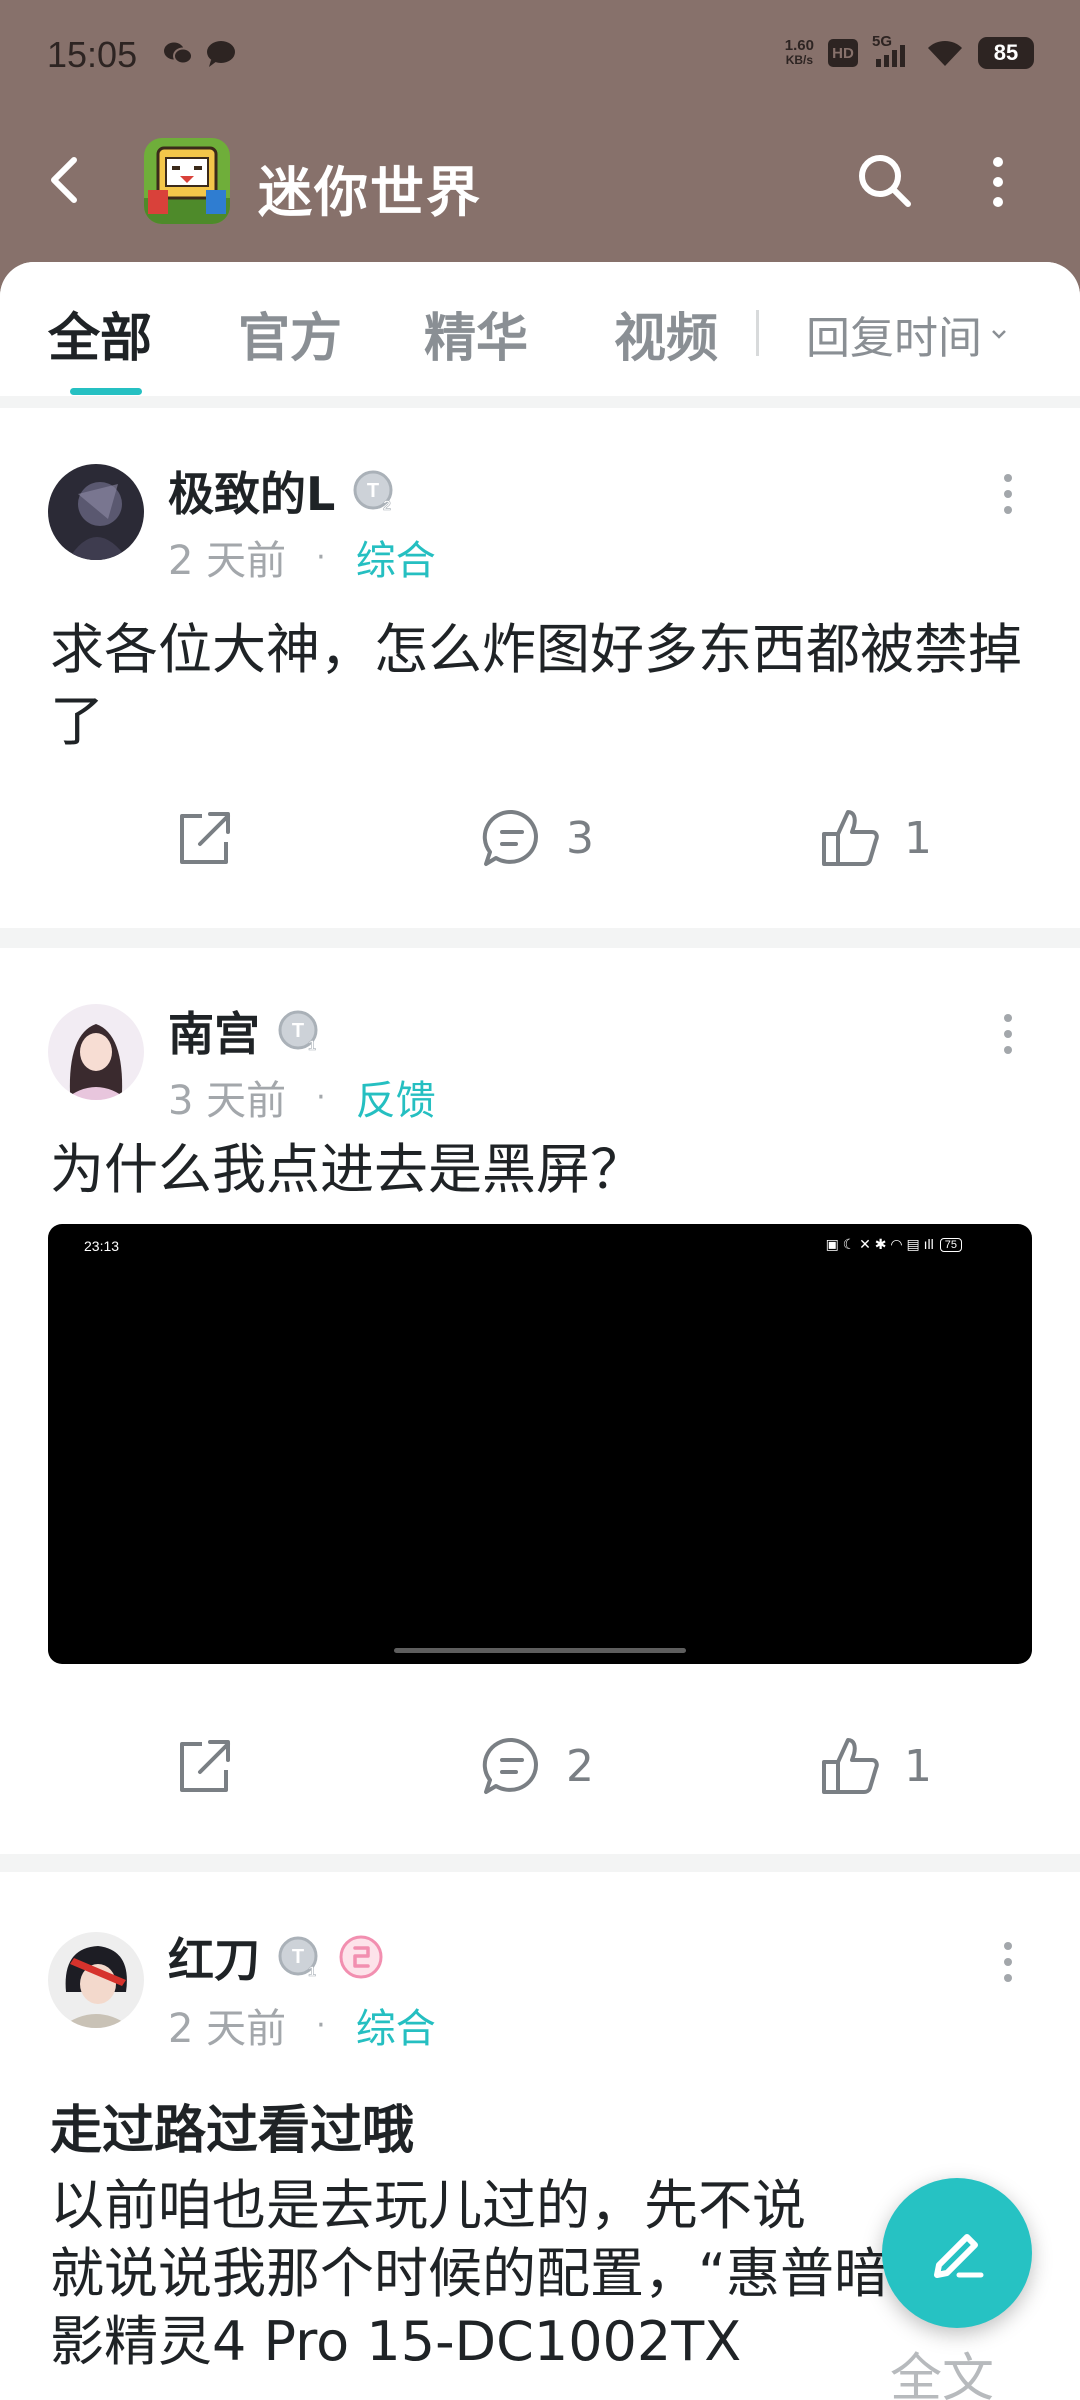 This screenshot has width=1080, height=2400. Describe the element at coordinates (998, 182) in the screenshot. I see `more-vertical-icon` at that location.